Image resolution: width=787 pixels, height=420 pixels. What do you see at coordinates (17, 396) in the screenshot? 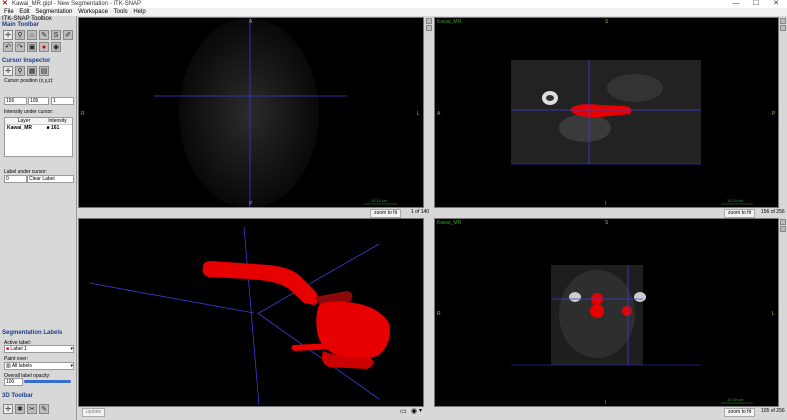
I see `toolbar-3d-title: 3D Toolbar` at bounding box center [17, 396].